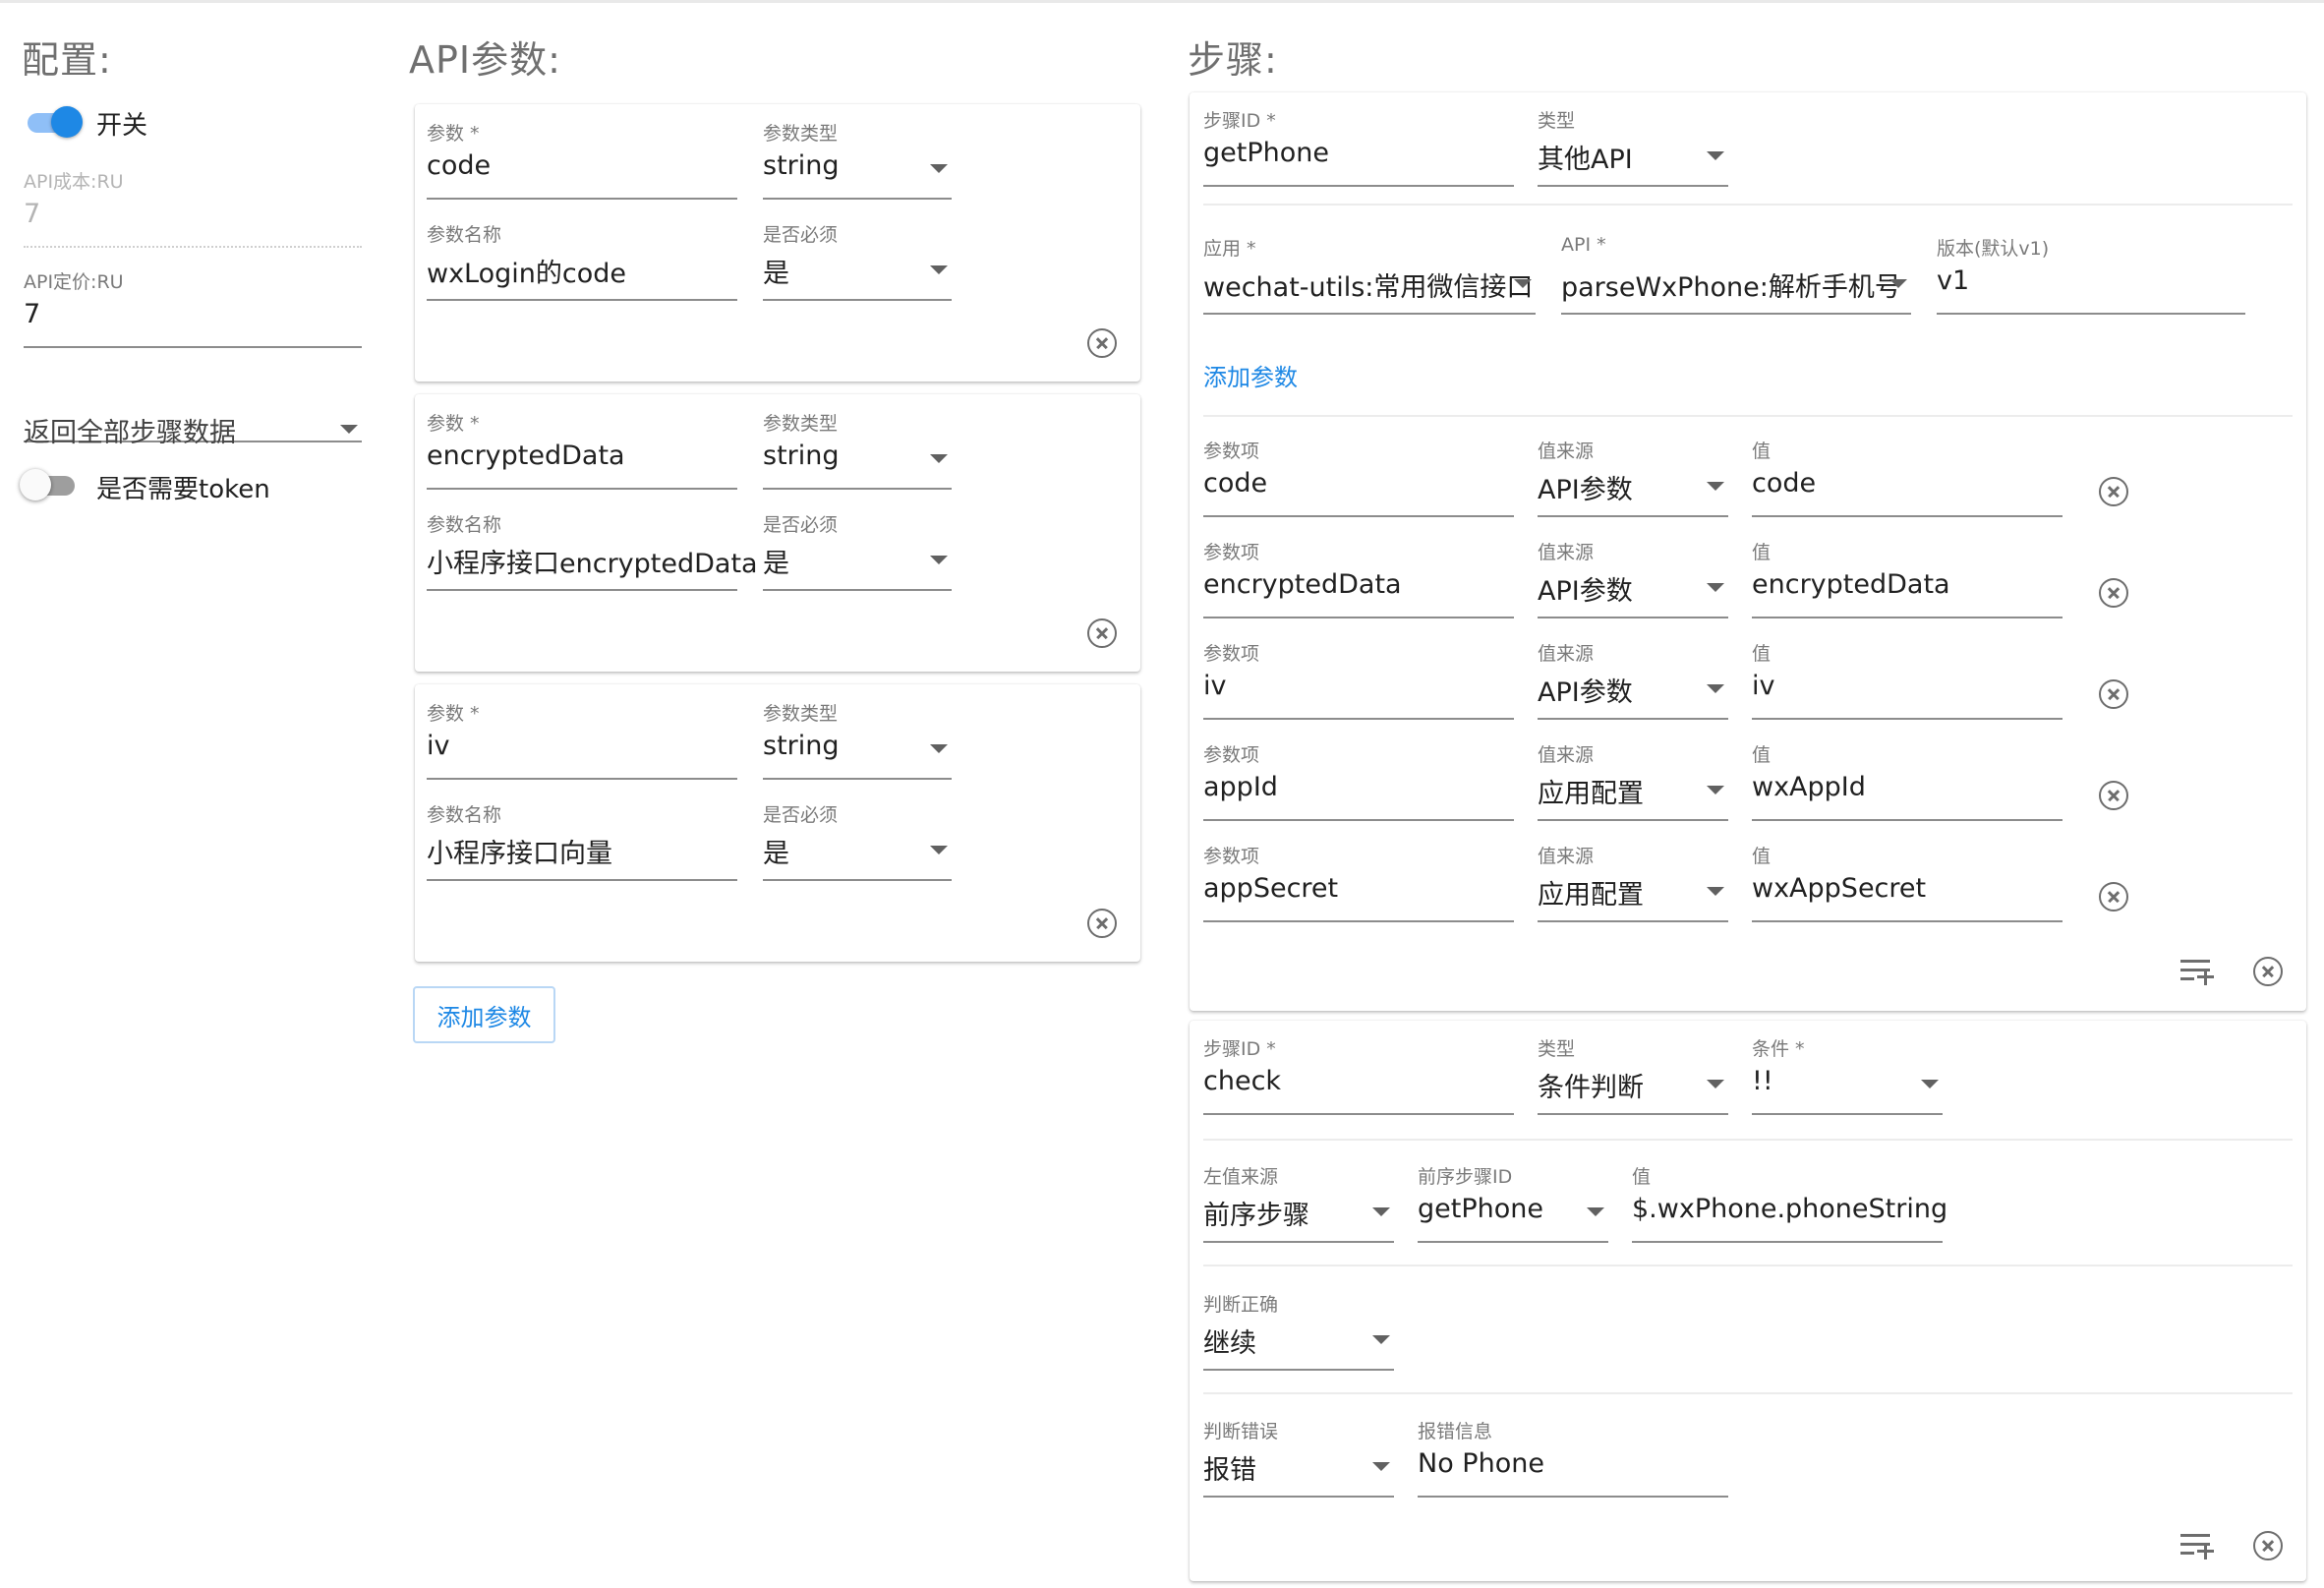 The height and width of the screenshot is (1588, 2324). Describe the element at coordinates (193, 303) in the screenshot. I see `api-price-field: API定价:RU 7` at that location.